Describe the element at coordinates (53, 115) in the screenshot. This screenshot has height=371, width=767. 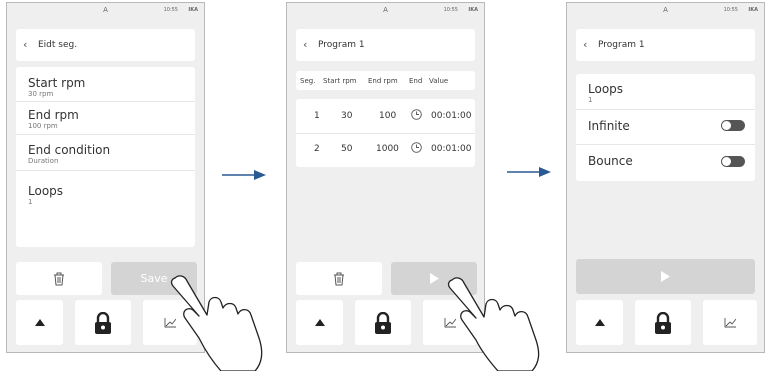
I see `row-title: End rpm` at that location.